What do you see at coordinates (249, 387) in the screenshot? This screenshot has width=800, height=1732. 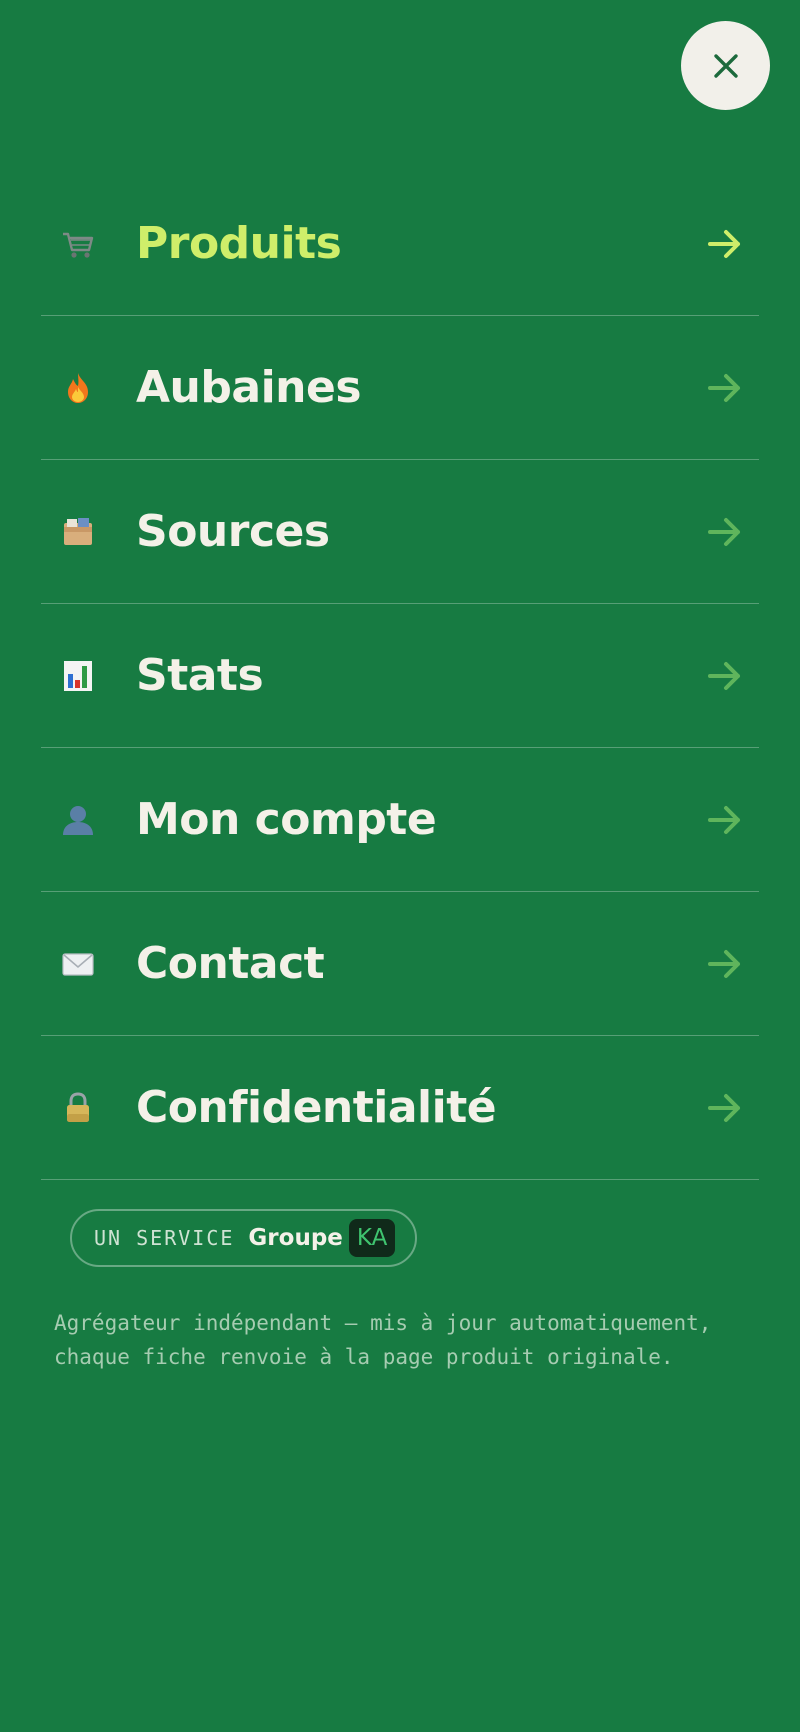 I see `menu-item-label: Aubaines` at bounding box center [249, 387].